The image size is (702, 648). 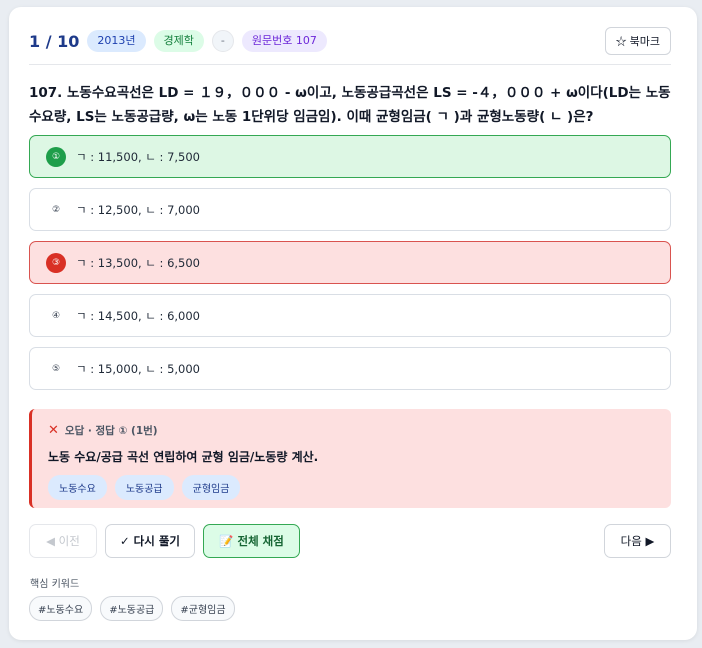 What do you see at coordinates (351, 430) in the screenshot?
I see `feedback-header: ✕ 오답 · 정답 ① (1번)` at bounding box center [351, 430].